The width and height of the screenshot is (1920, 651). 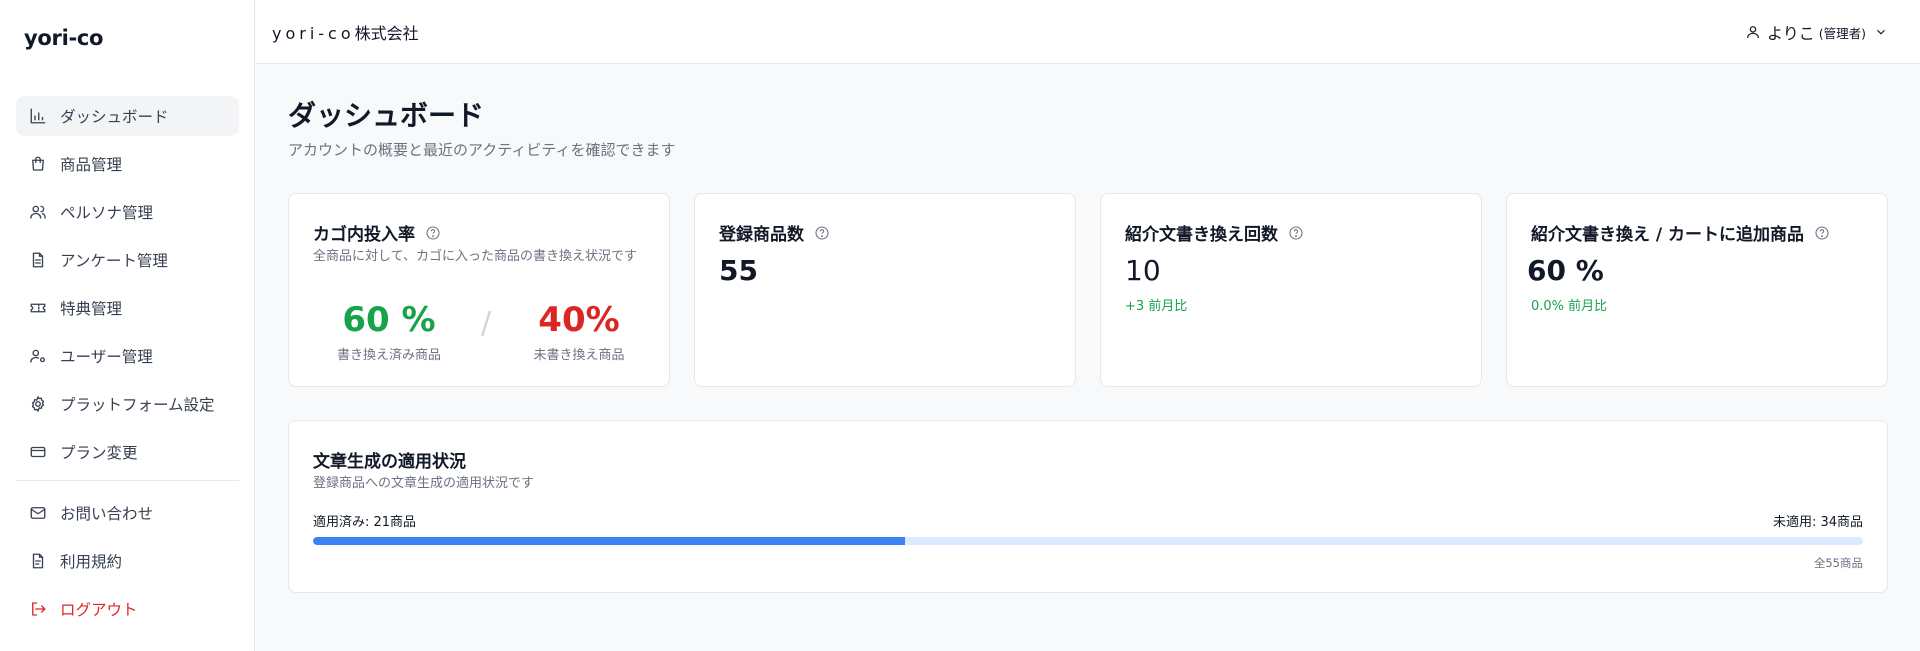 What do you see at coordinates (1791, 33) in the screenshot?
I see `user-name: よりこ` at bounding box center [1791, 33].